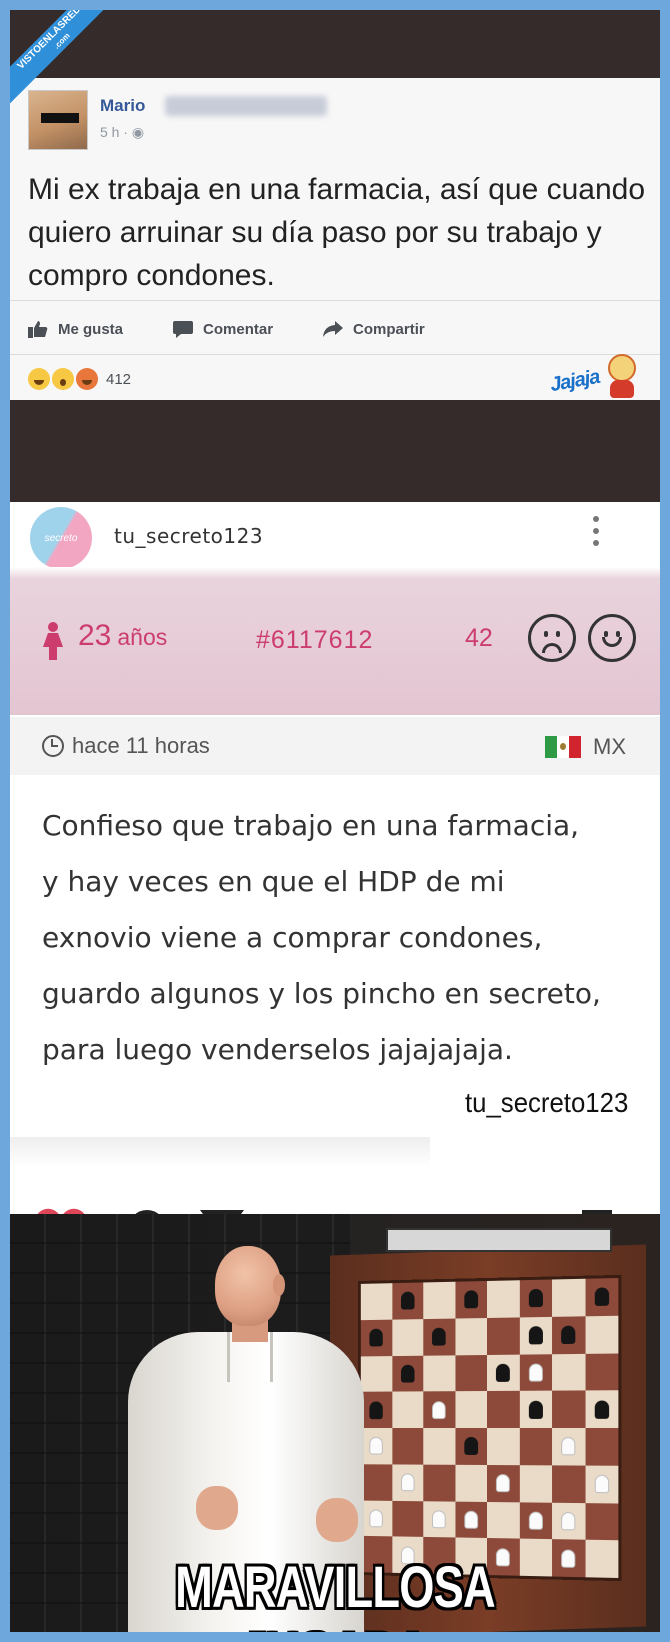  I want to click on author-age: 23 años, so click(122, 636).